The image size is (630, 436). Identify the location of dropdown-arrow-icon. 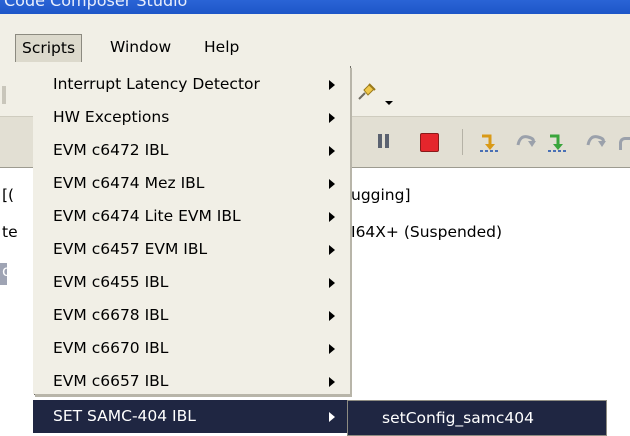
(389, 101).